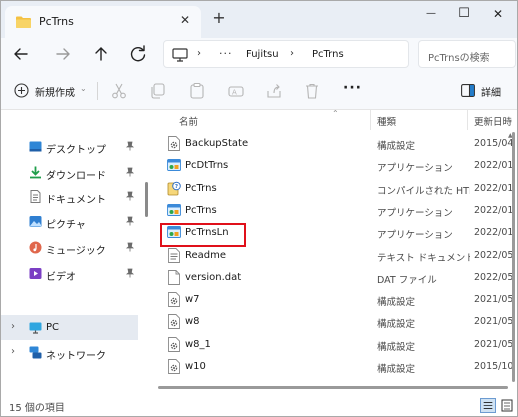 The width and height of the screenshot is (518, 417). Describe the element at coordinates (76, 150) in the screenshot. I see `sidebar-item-label: デスクトップ` at that location.